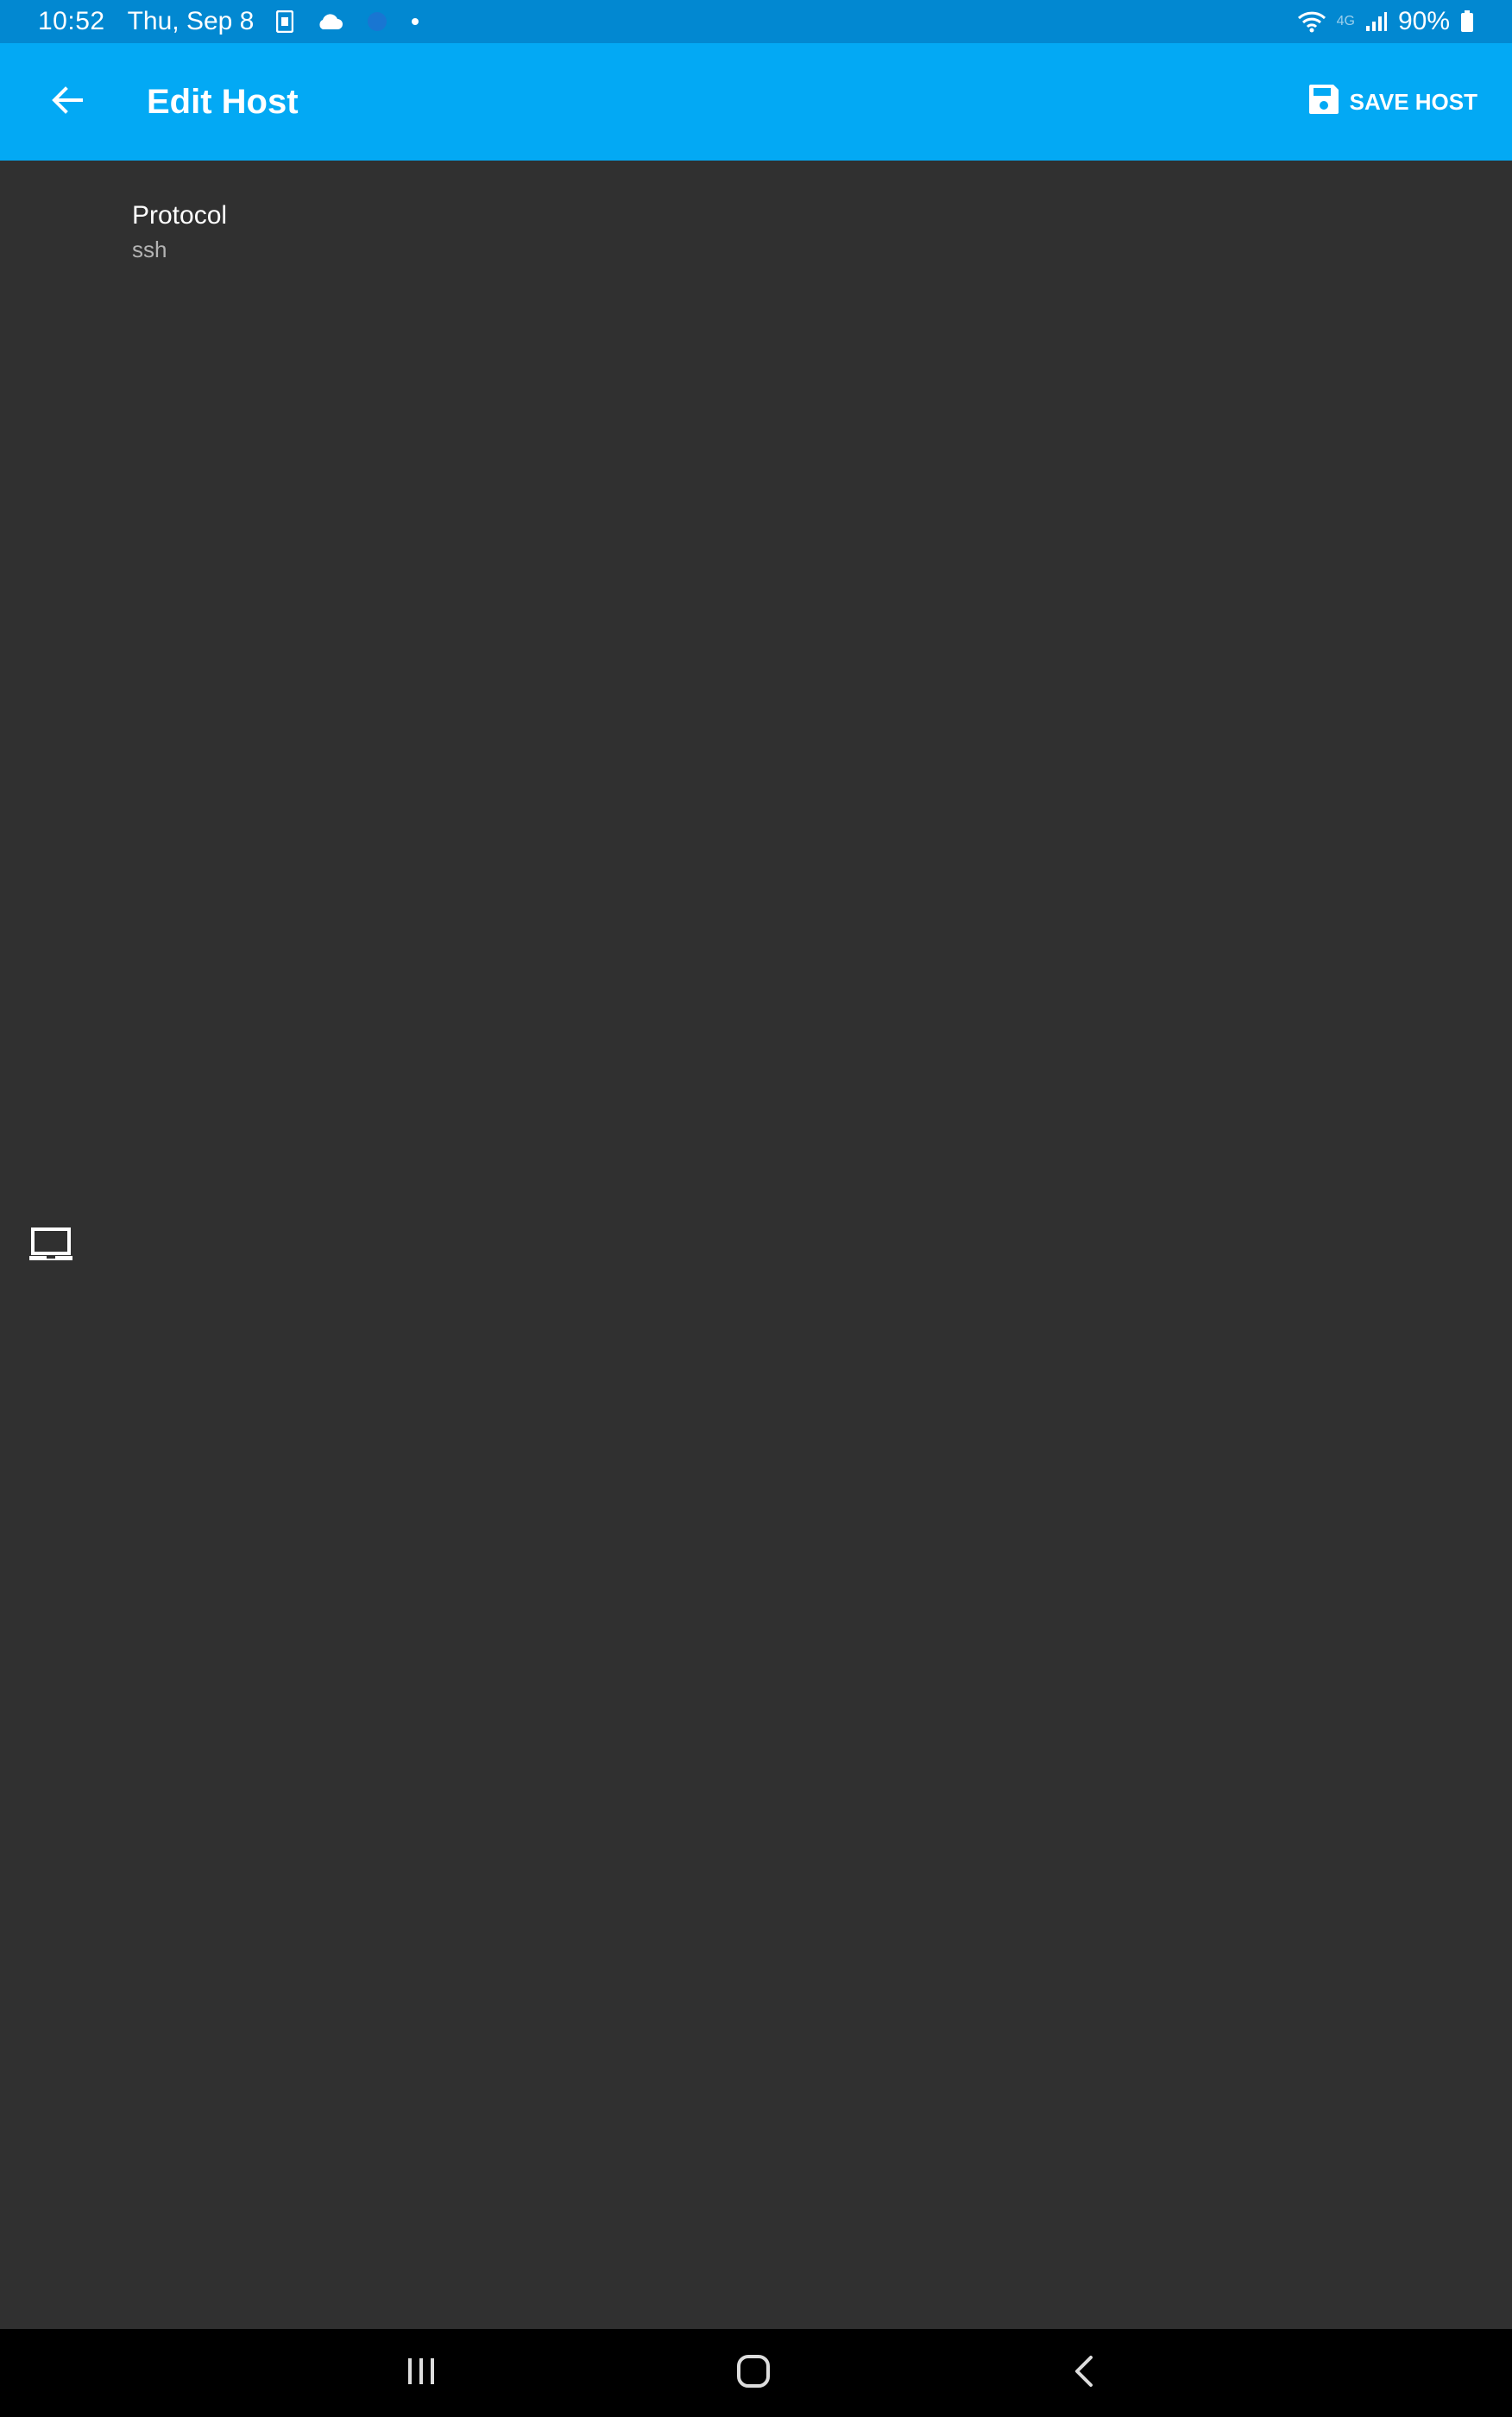  What do you see at coordinates (1324, 102) in the screenshot?
I see `floppy-disk-icon` at bounding box center [1324, 102].